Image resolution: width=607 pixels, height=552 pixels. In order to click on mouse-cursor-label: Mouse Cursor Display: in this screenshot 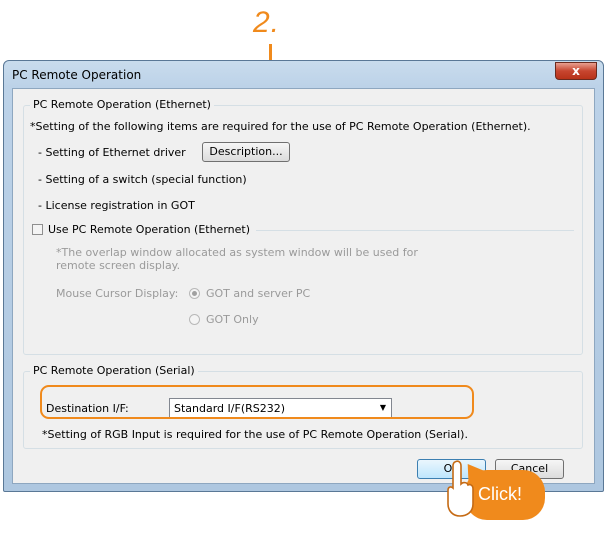, I will do `click(117, 293)`.